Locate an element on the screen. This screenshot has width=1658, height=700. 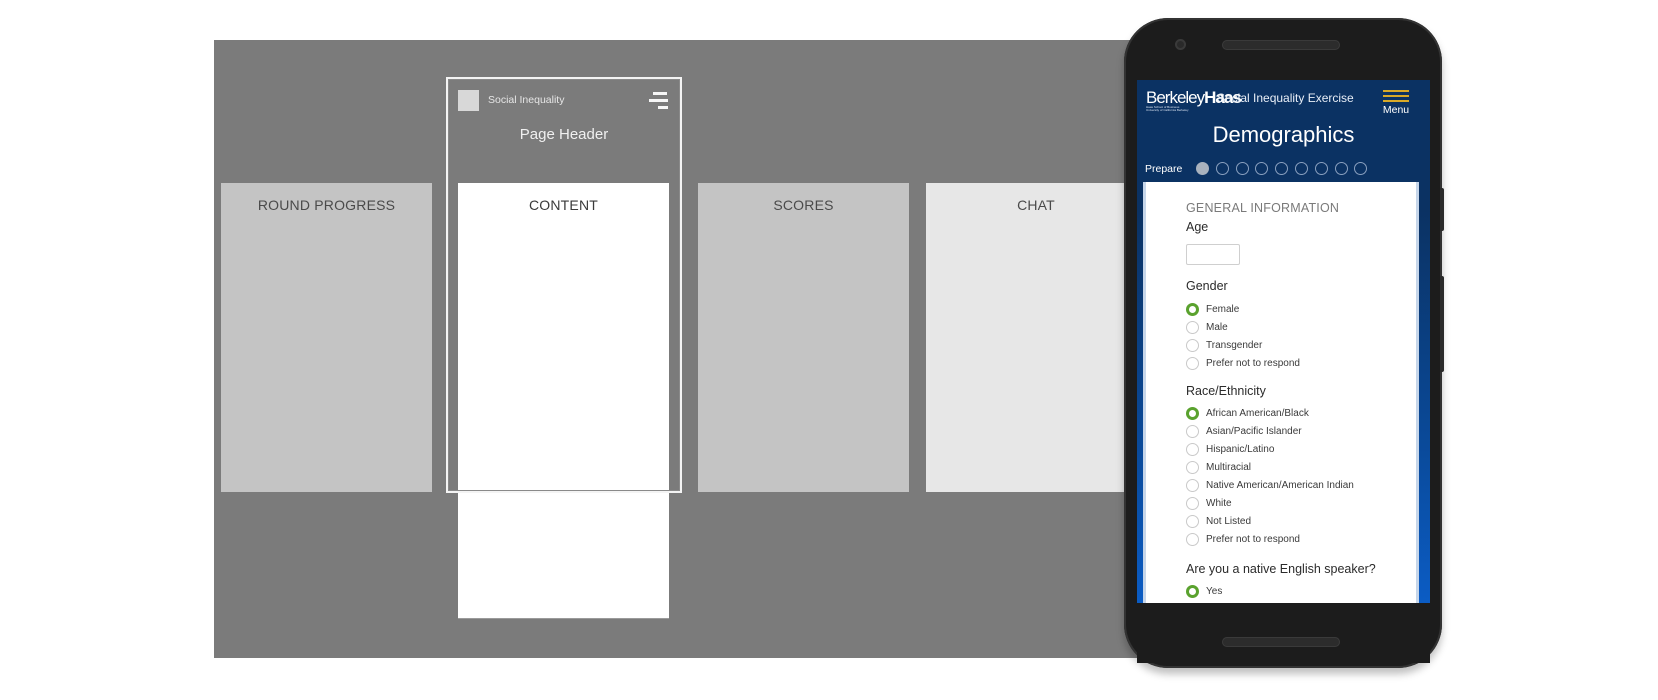
english-speaker-label: Are you a native English speaker? is located at coordinates (1281, 569).